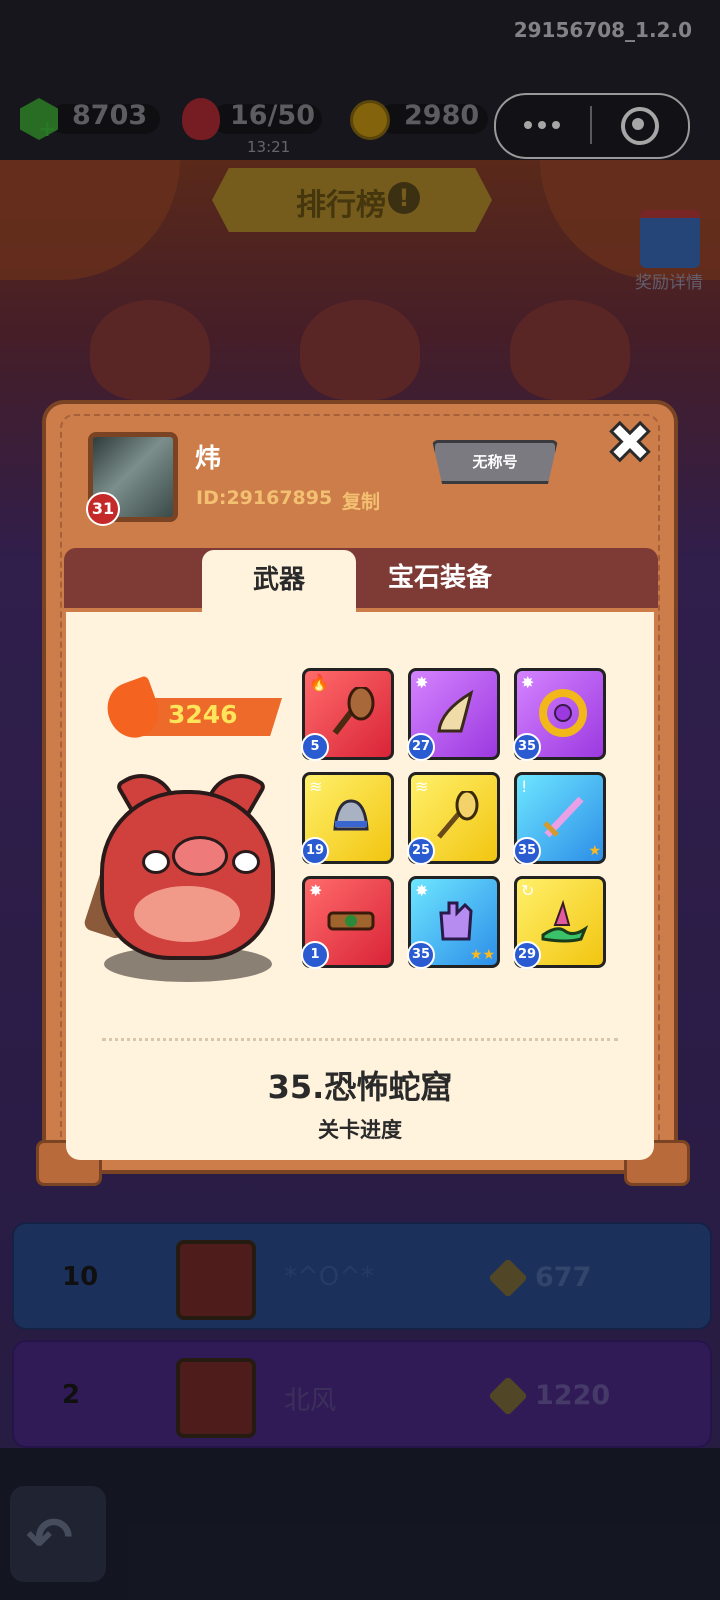 This screenshot has height=1600, width=720. I want to click on bell-icon, so click(351, 815).